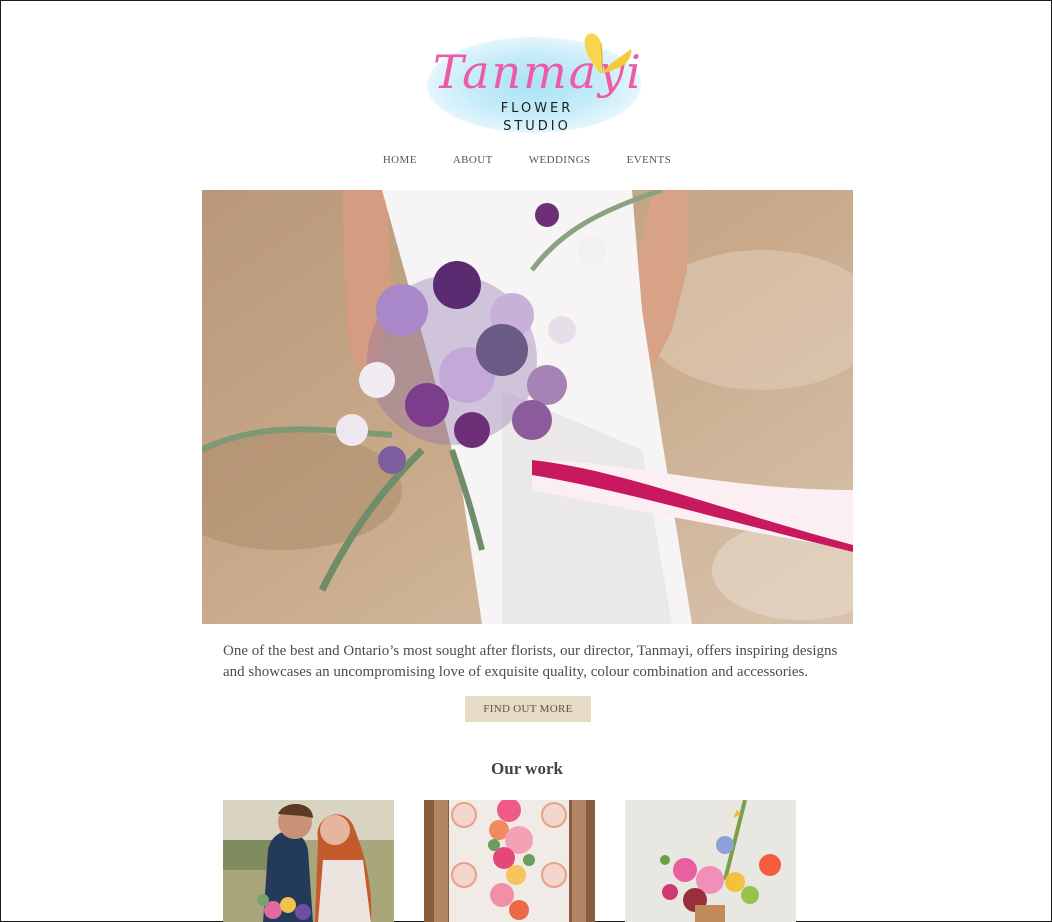  I want to click on main-nav: HOME ABOUT WEDDINGS EVENTS, so click(526, 160).